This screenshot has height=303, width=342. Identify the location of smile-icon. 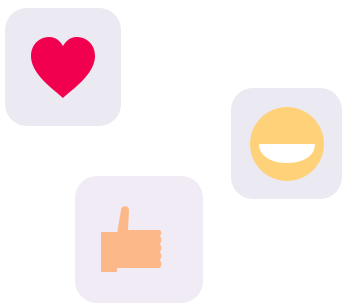
(286, 143).